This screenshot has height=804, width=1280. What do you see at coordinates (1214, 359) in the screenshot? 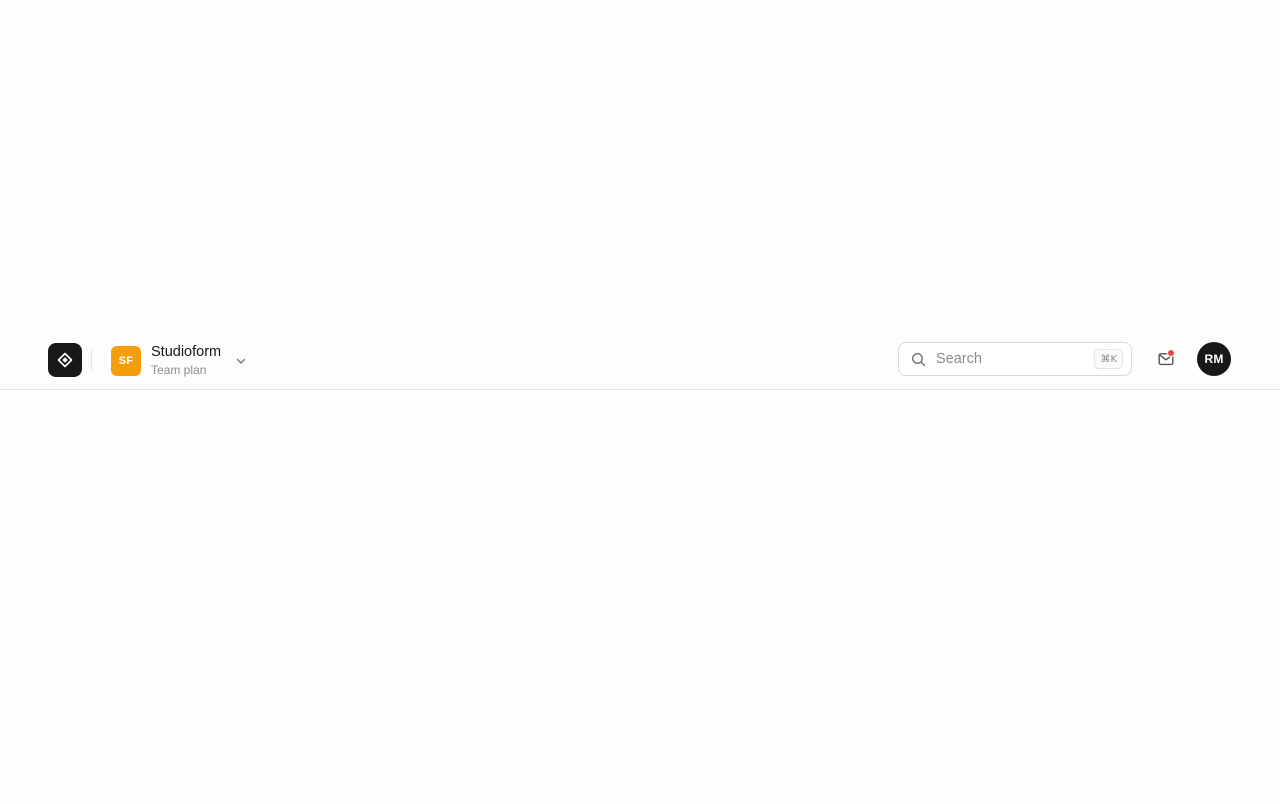
I see `user-avatar: RM` at bounding box center [1214, 359].